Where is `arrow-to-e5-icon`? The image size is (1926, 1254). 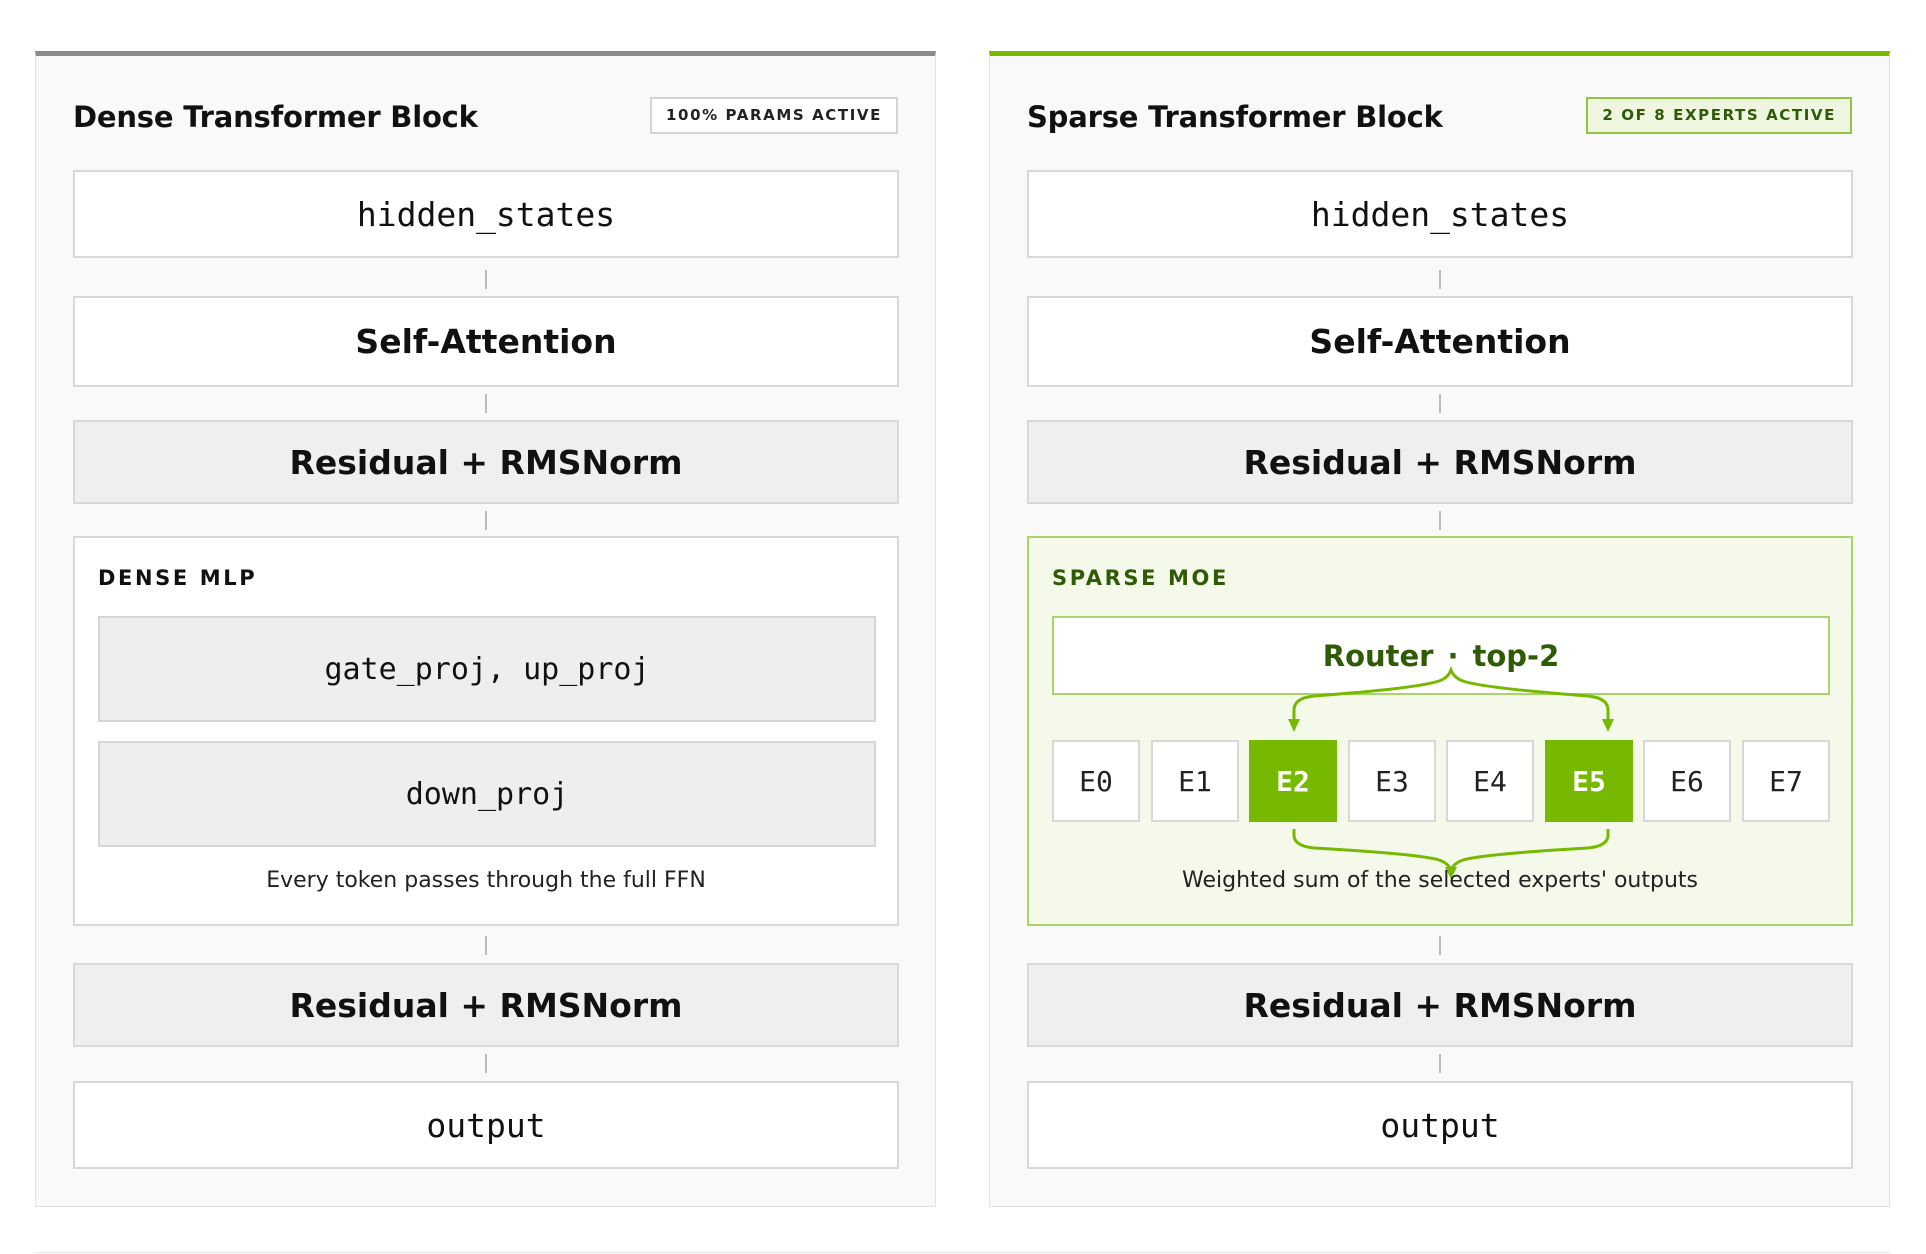
arrow-to-e5-icon is located at coordinates (1608, 725).